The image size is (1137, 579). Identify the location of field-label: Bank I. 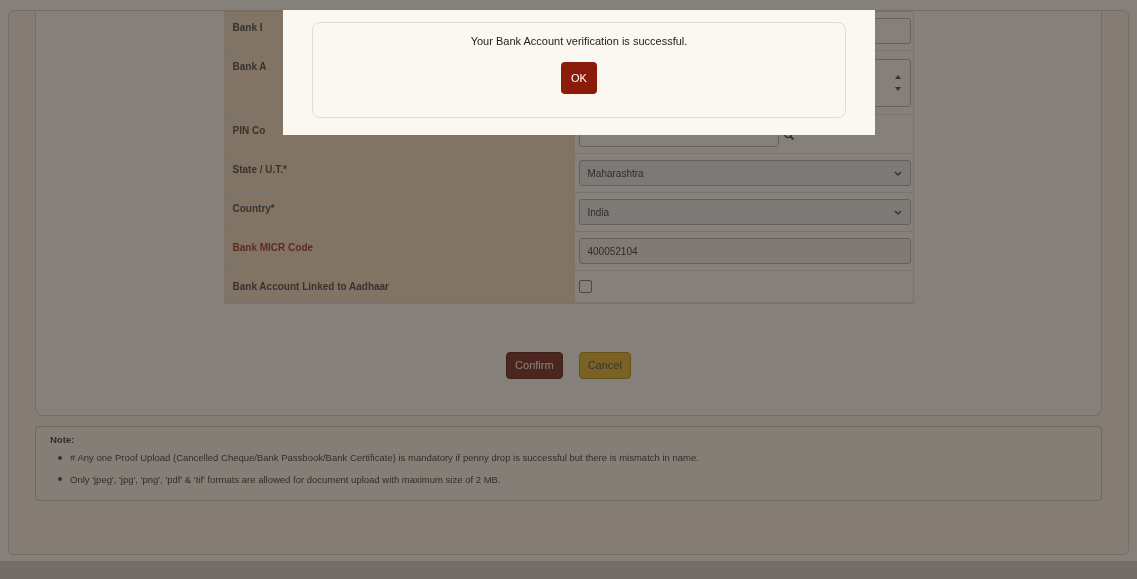
(247, 27).